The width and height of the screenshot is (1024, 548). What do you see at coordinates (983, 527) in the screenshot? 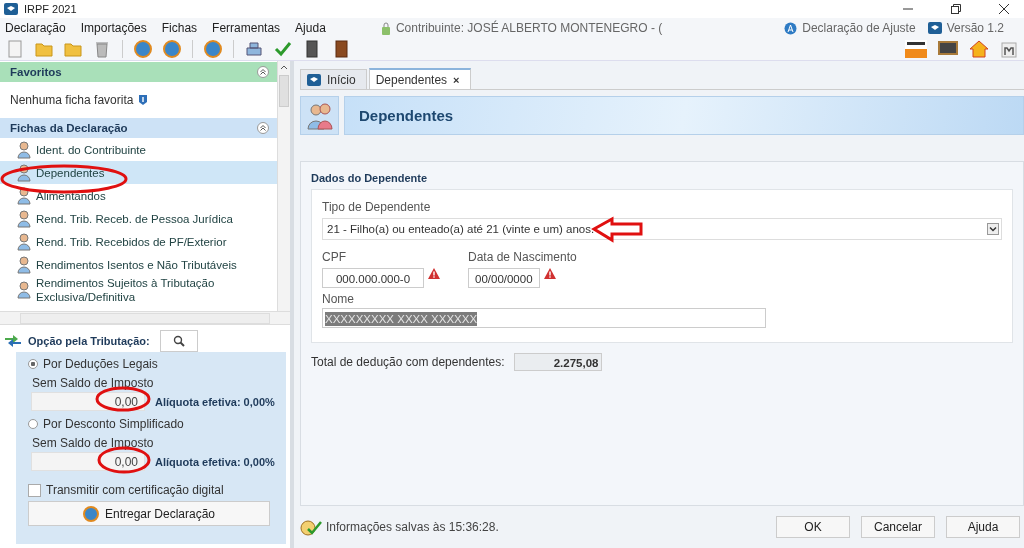
I see `dialog-button: Ajuda` at bounding box center [983, 527].